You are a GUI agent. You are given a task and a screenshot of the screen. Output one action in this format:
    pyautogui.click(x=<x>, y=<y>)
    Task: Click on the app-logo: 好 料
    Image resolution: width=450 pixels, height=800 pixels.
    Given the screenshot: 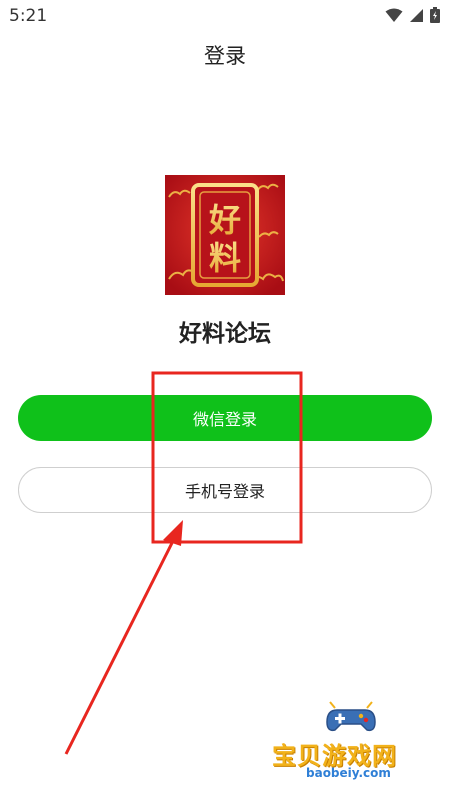 What is the action you would take?
    pyautogui.click(x=225, y=235)
    